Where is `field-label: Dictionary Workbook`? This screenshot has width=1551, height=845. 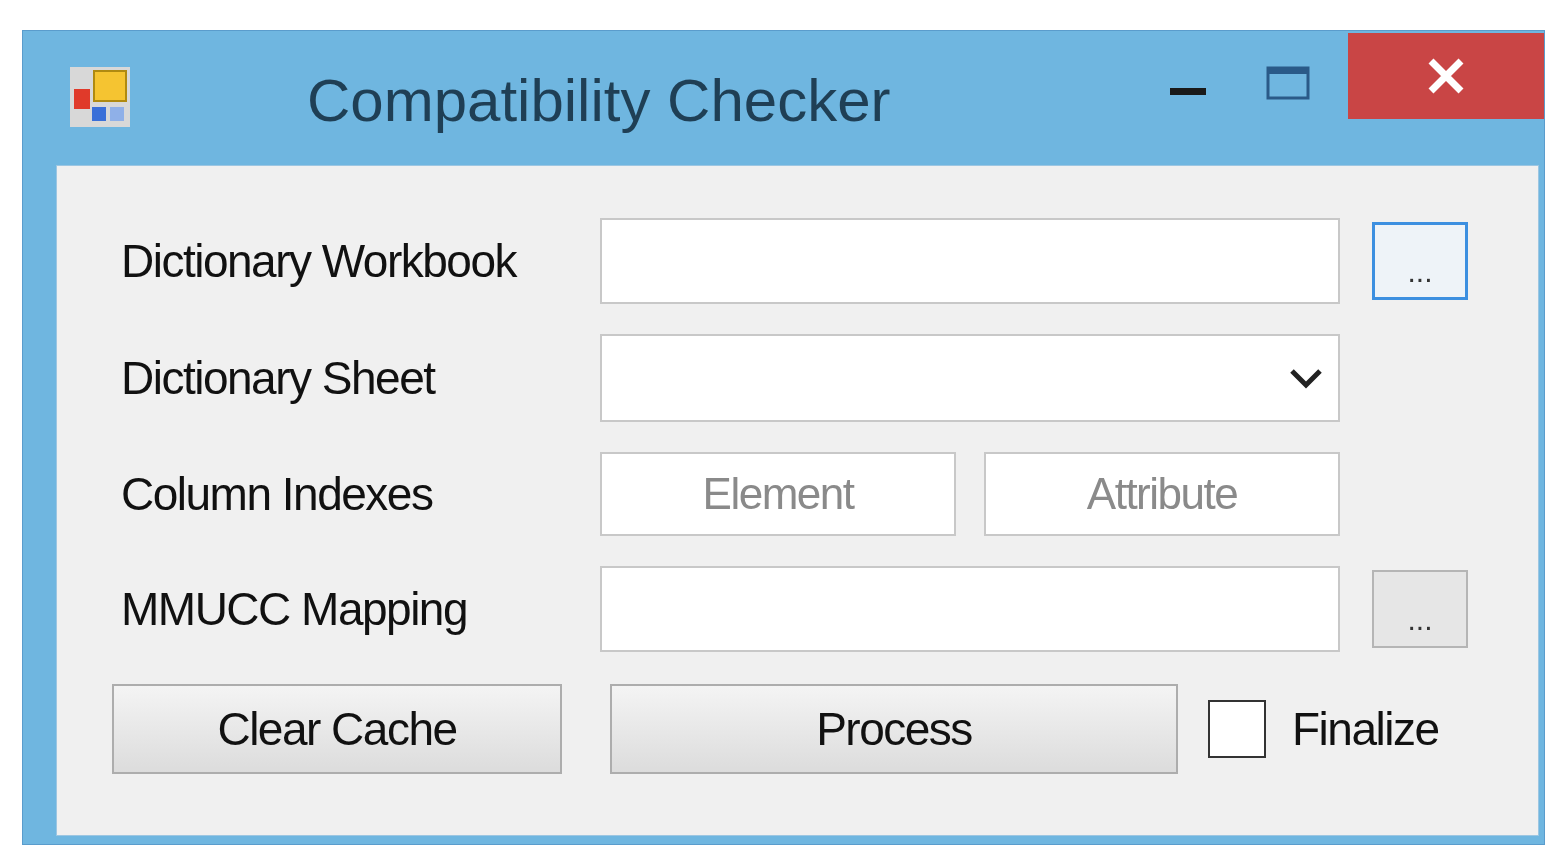 field-label: Dictionary Workbook is located at coordinates (319, 261).